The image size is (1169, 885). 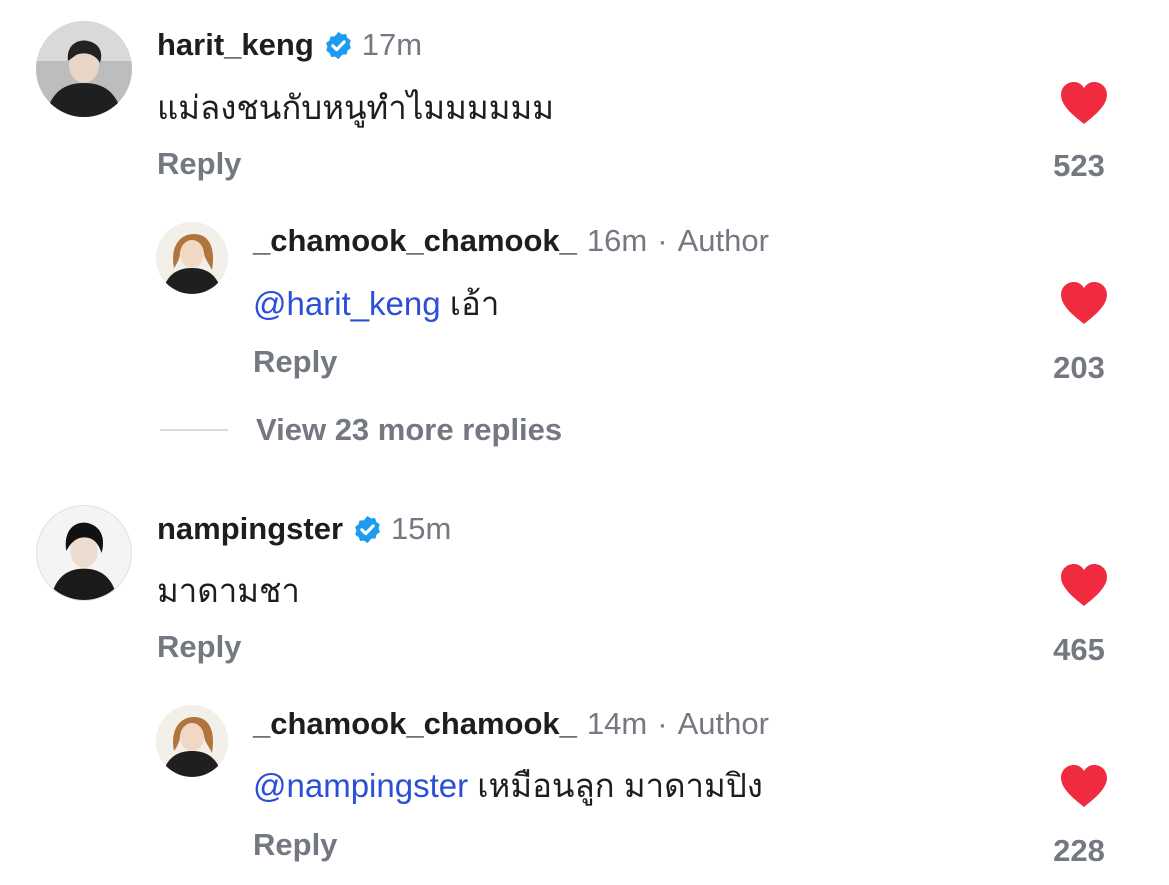 What do you see at coordinates (194, 430) in the screenshot?
I see `thread-divider-line` at bounding box center [194, 430].